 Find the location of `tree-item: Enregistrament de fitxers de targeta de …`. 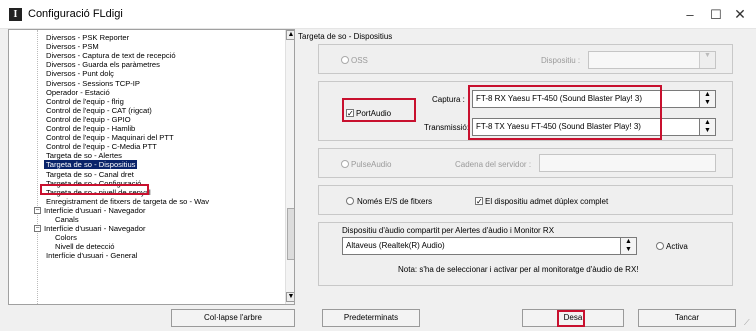

tree-item: Enregistrament de fitxers de targeta de … is located at coordinates (127, 201).